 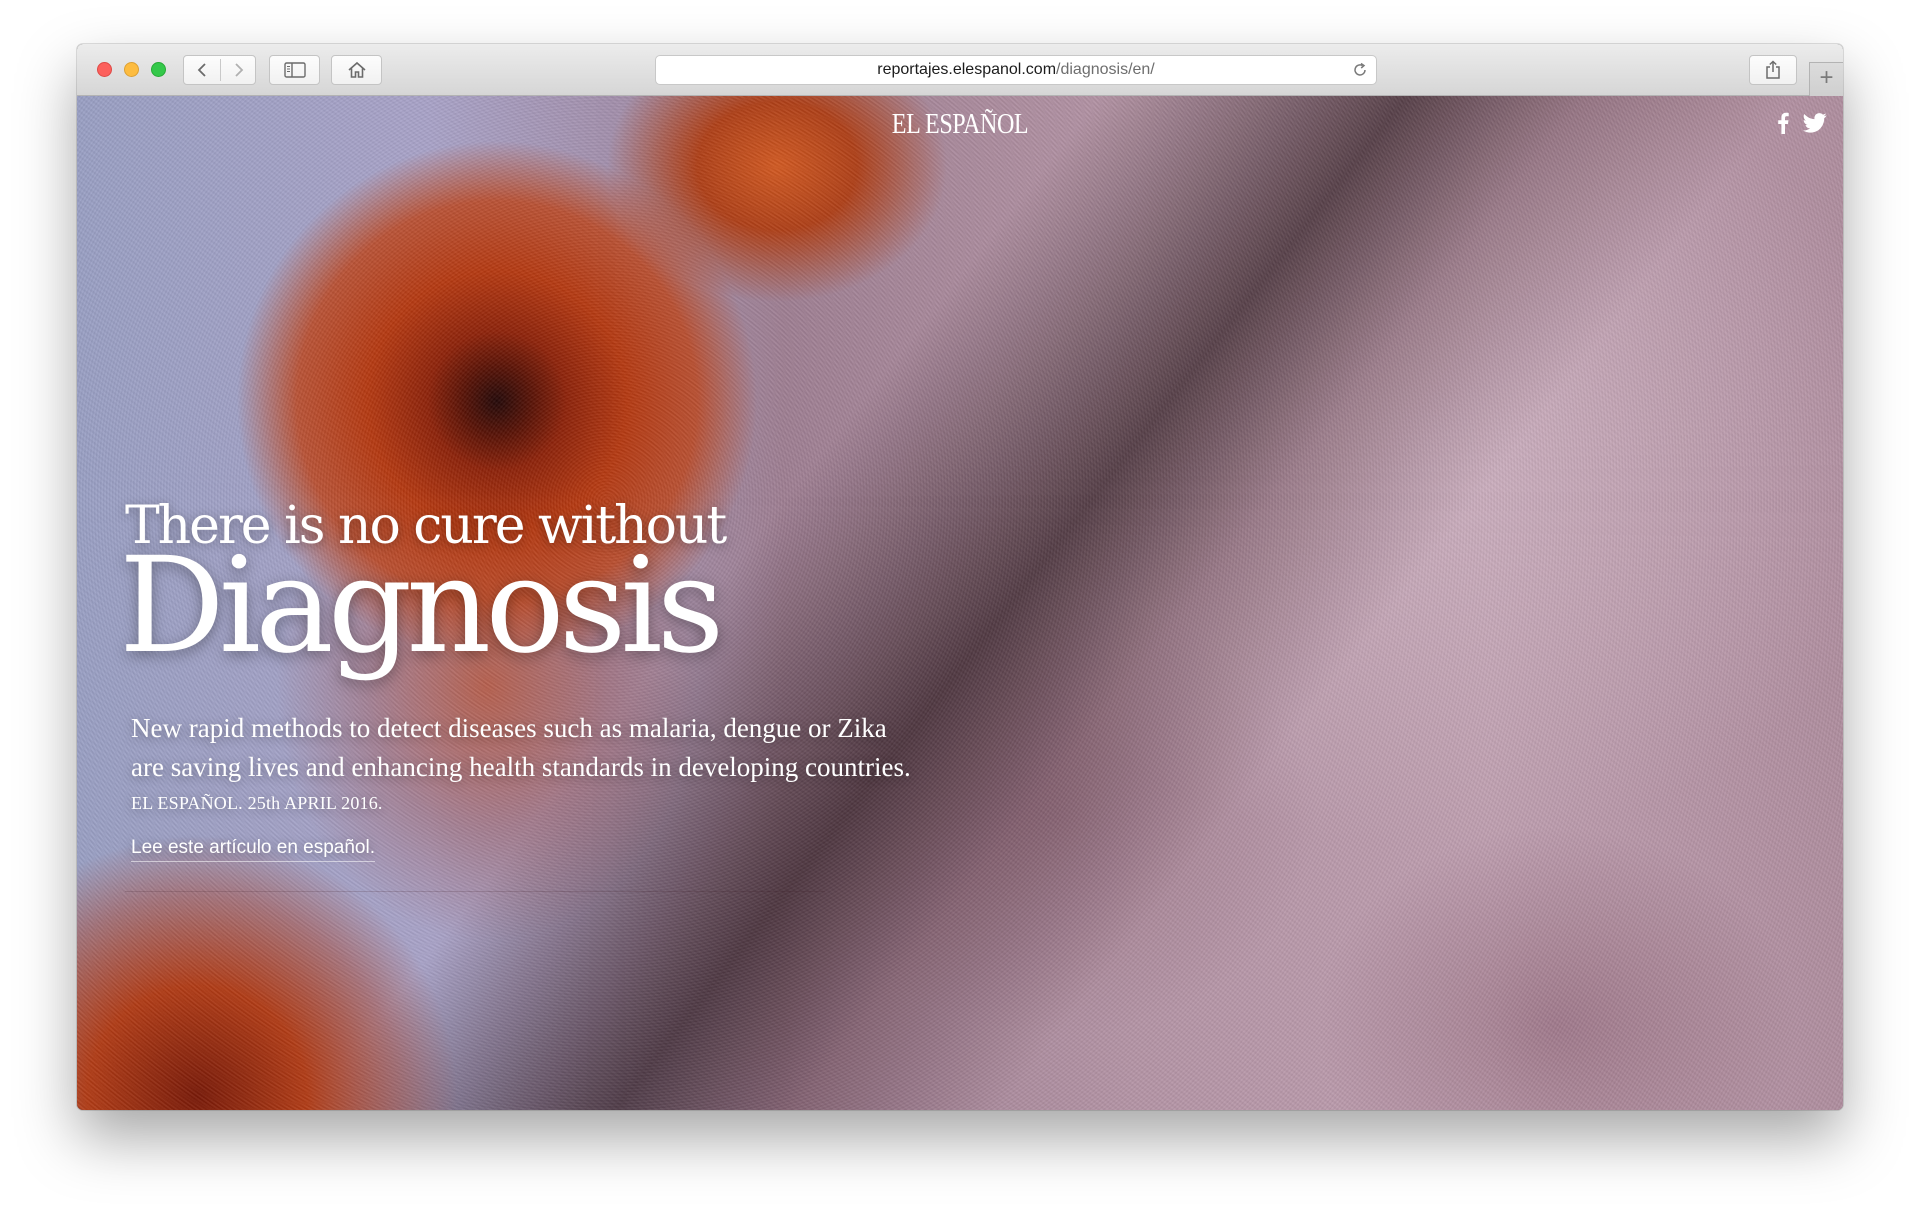 What do you see at coordinates (421, 606) in the screenshot?
I see `headline: Diagnosis` at bounding box center [421, 606].